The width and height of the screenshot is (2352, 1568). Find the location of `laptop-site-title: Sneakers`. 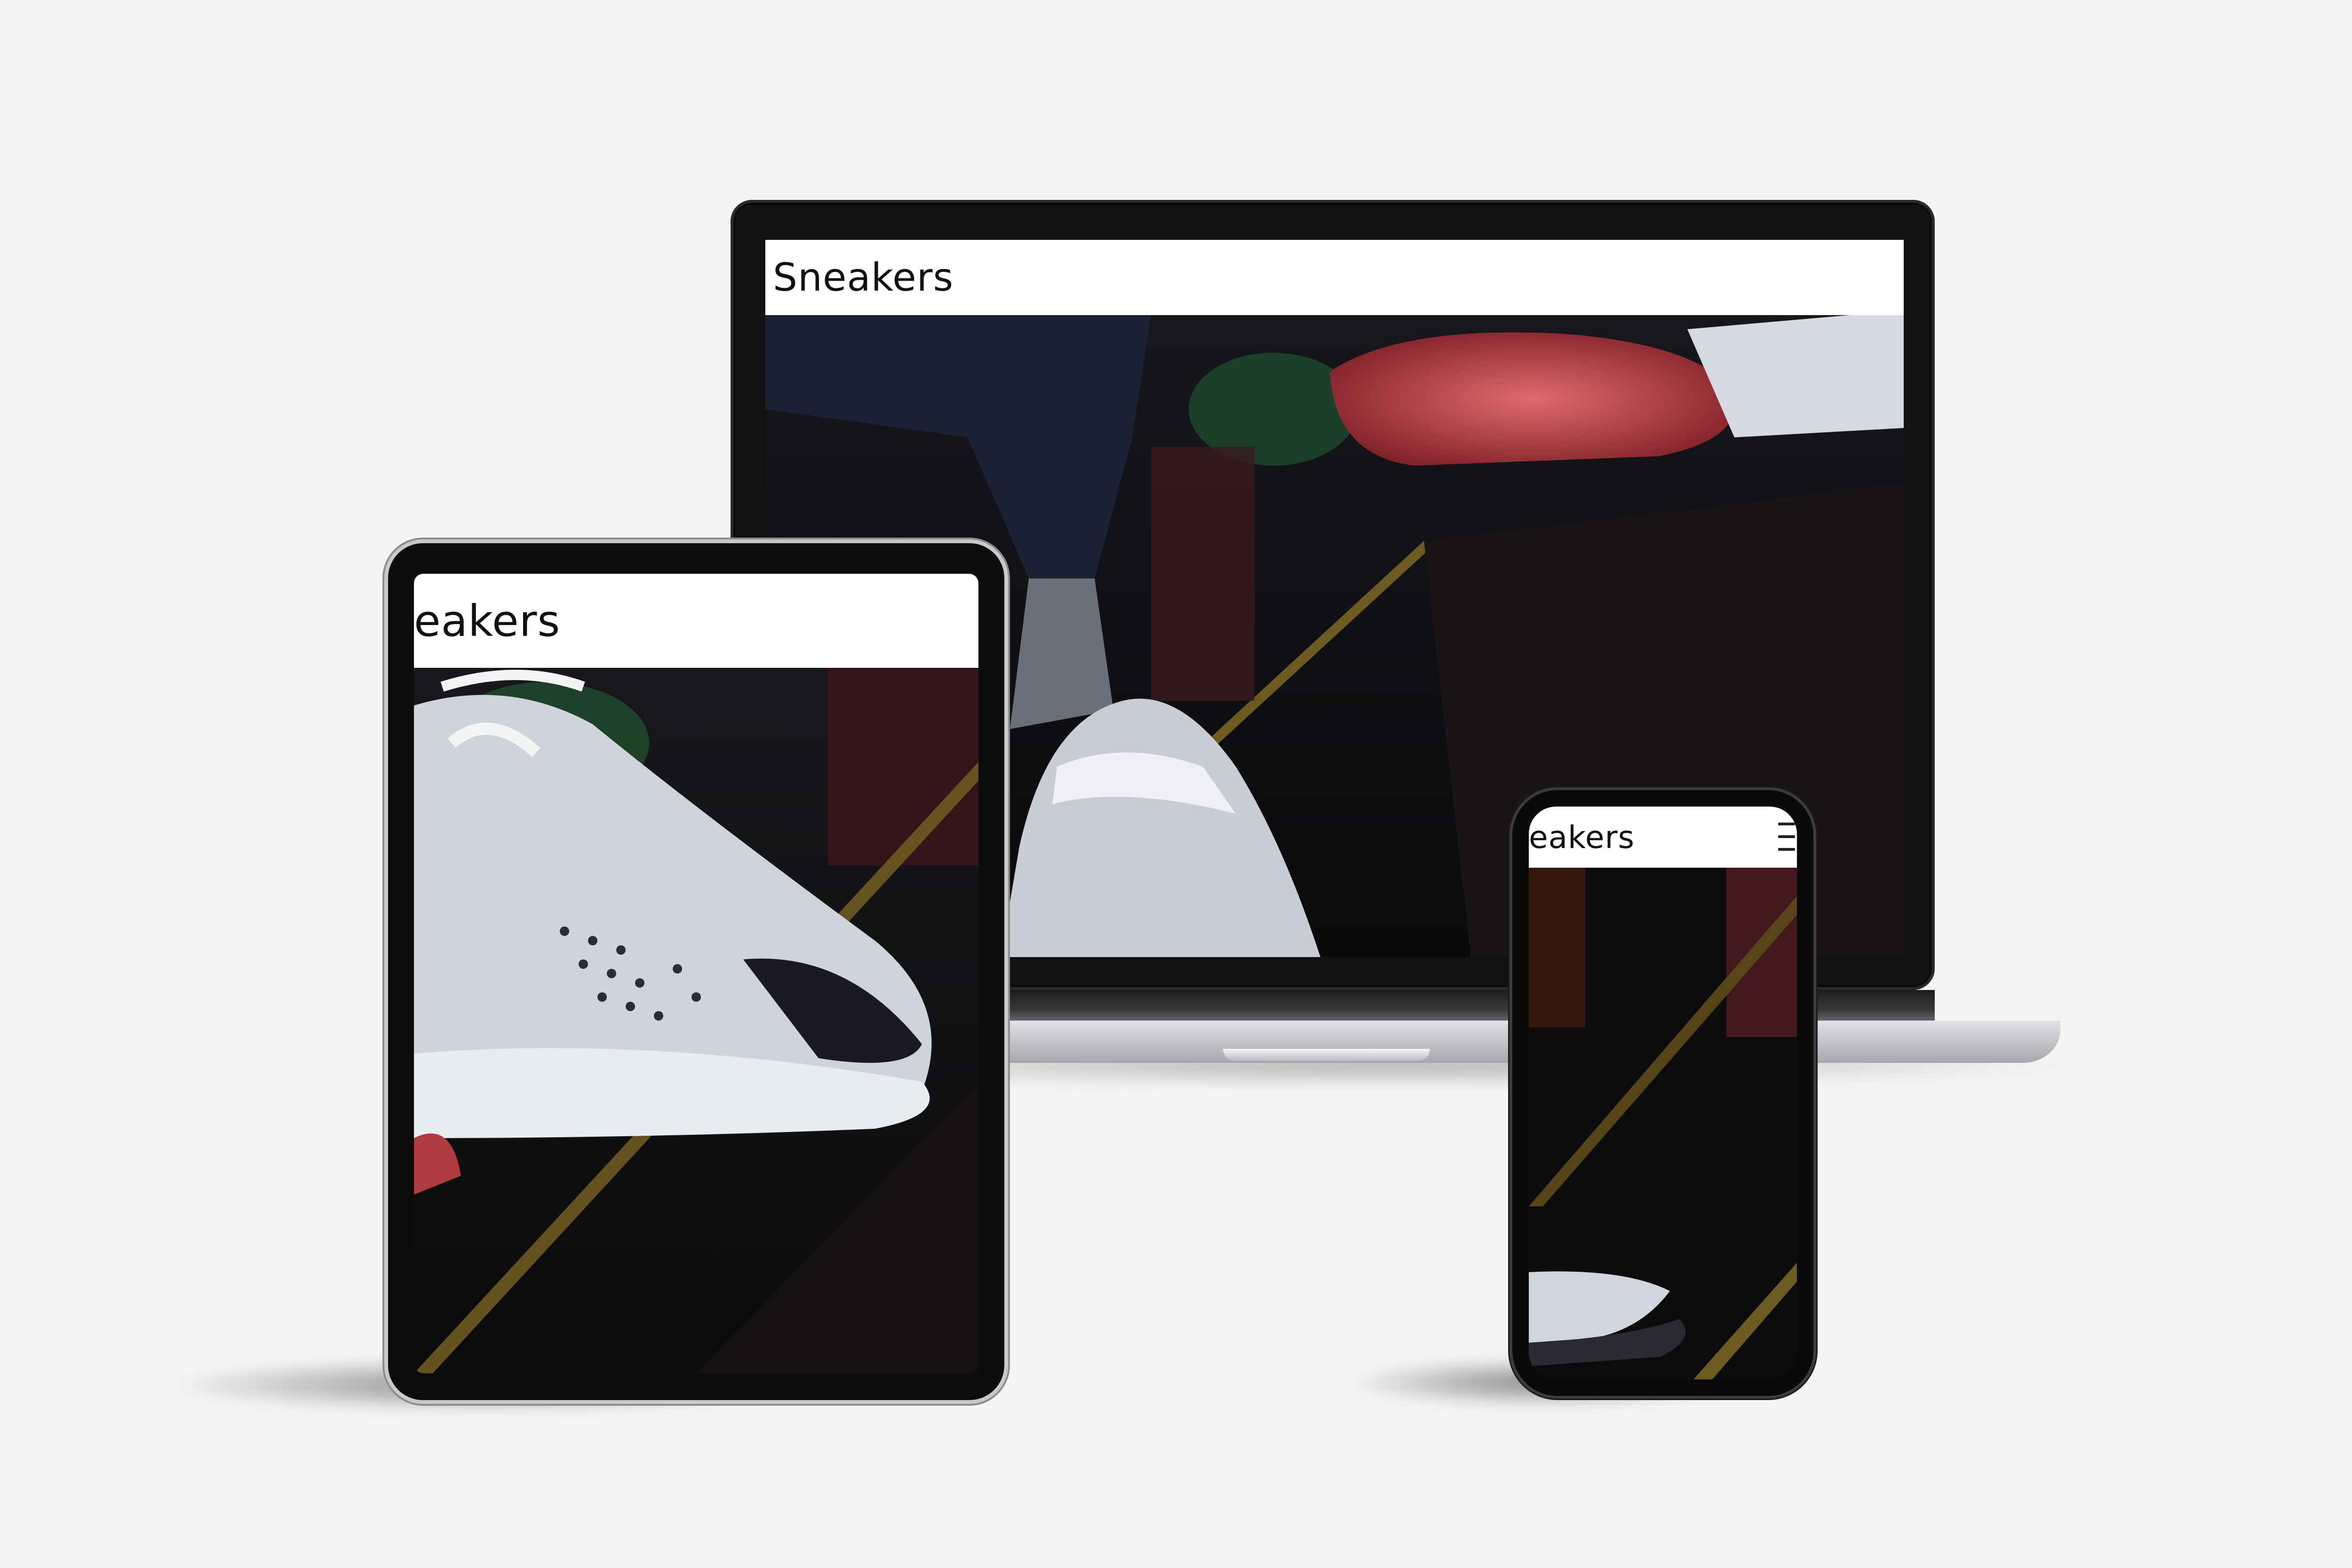

laptop-site-title: Sneakers is located at coordinates (863, 277).